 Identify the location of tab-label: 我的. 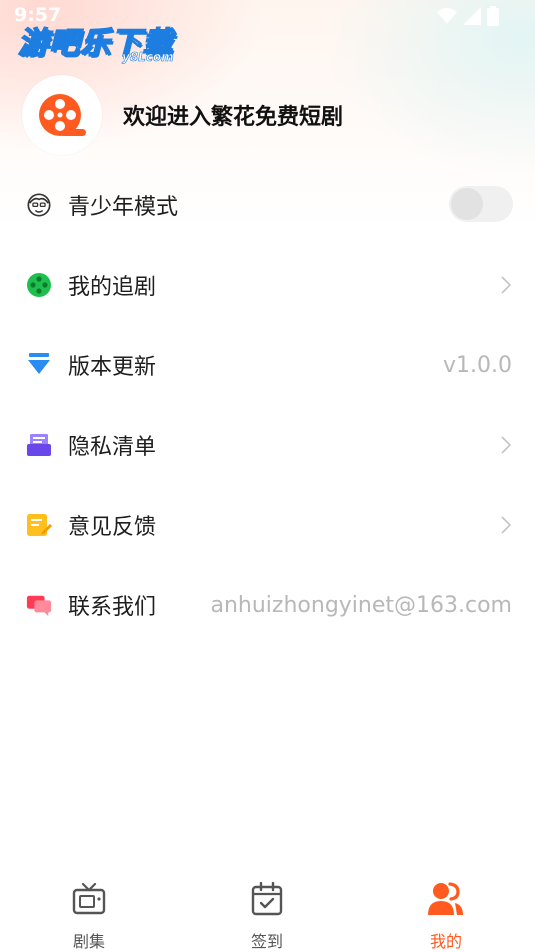
(445, 941).